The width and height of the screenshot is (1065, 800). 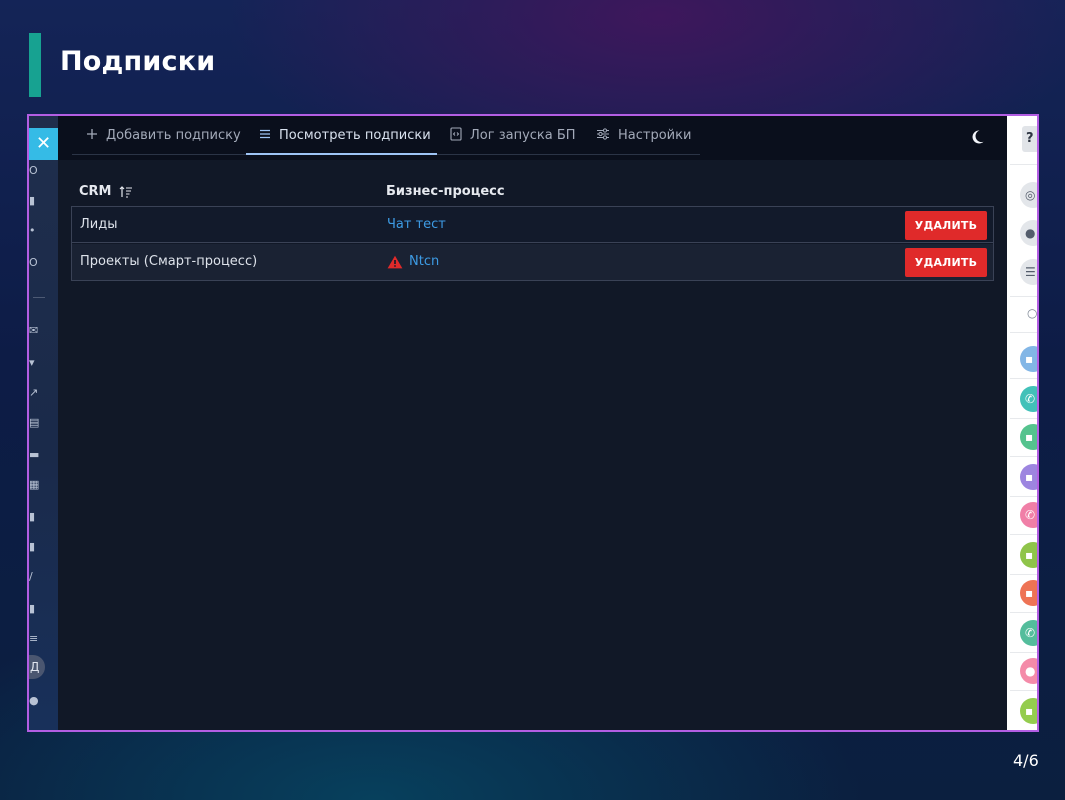 I want to click on column-header-crm: CRM, so click(x=105, y=191).